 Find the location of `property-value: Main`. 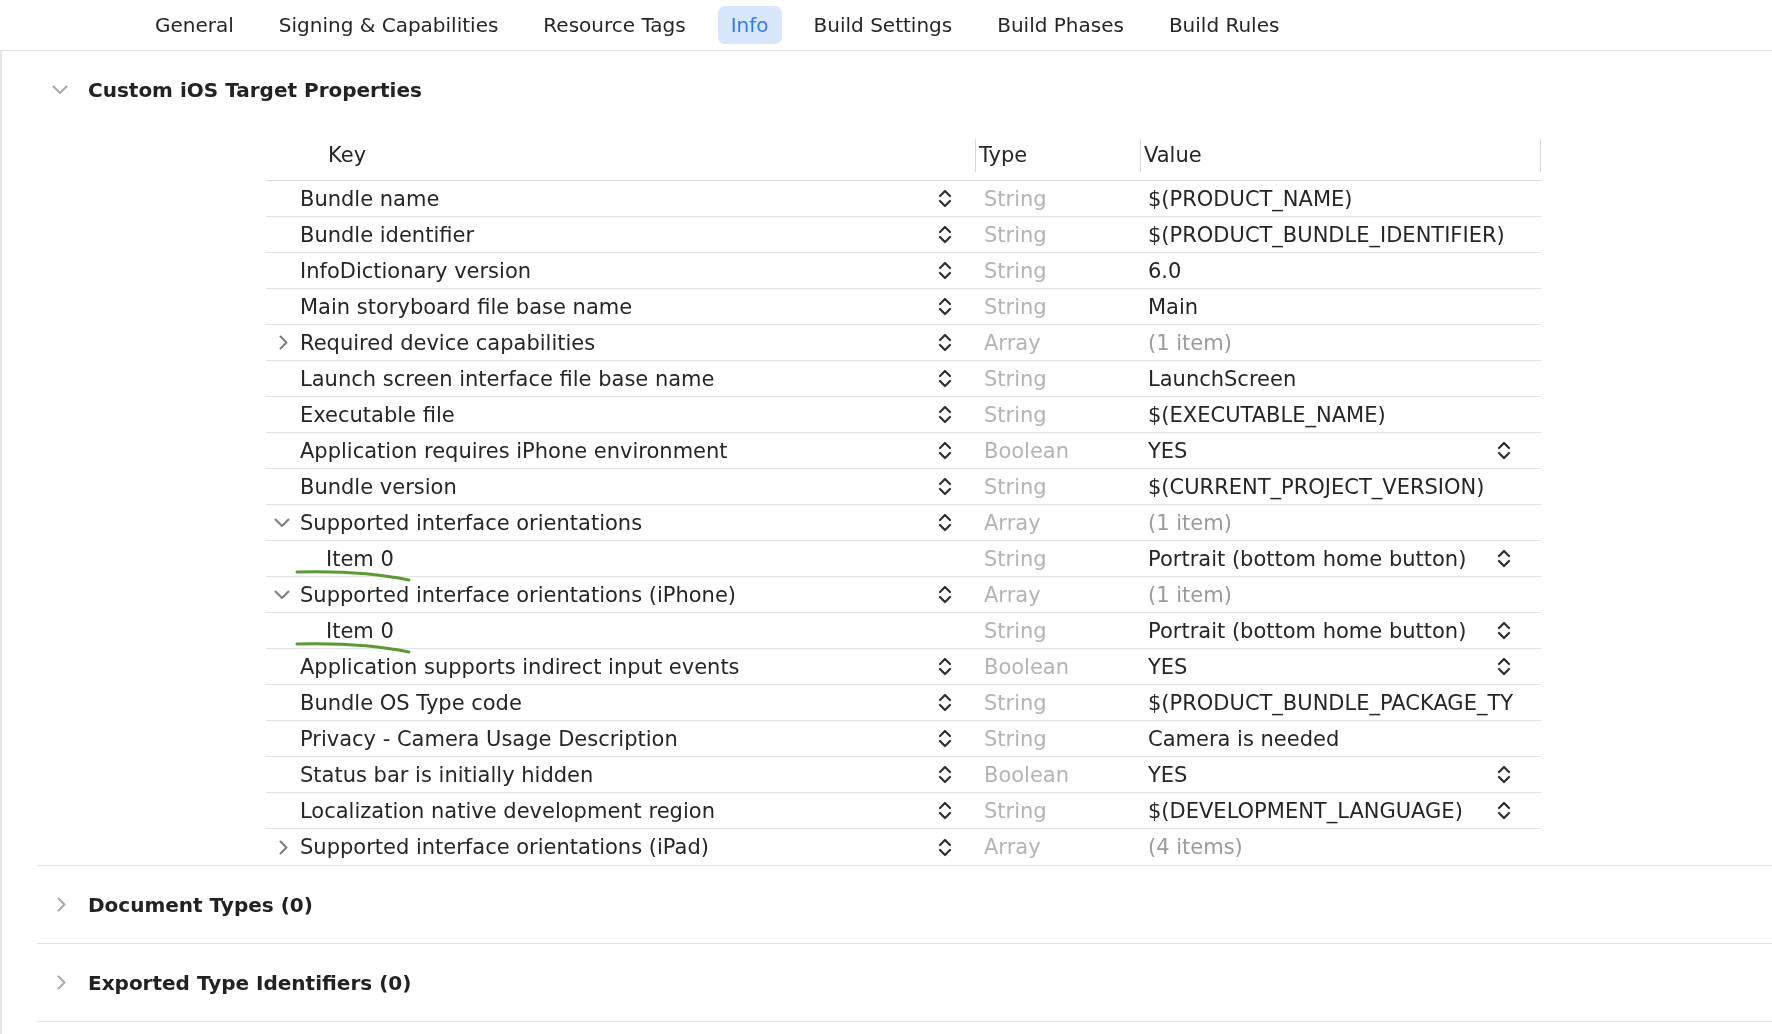

property-value: Main is located at coordinates (1173, 306).